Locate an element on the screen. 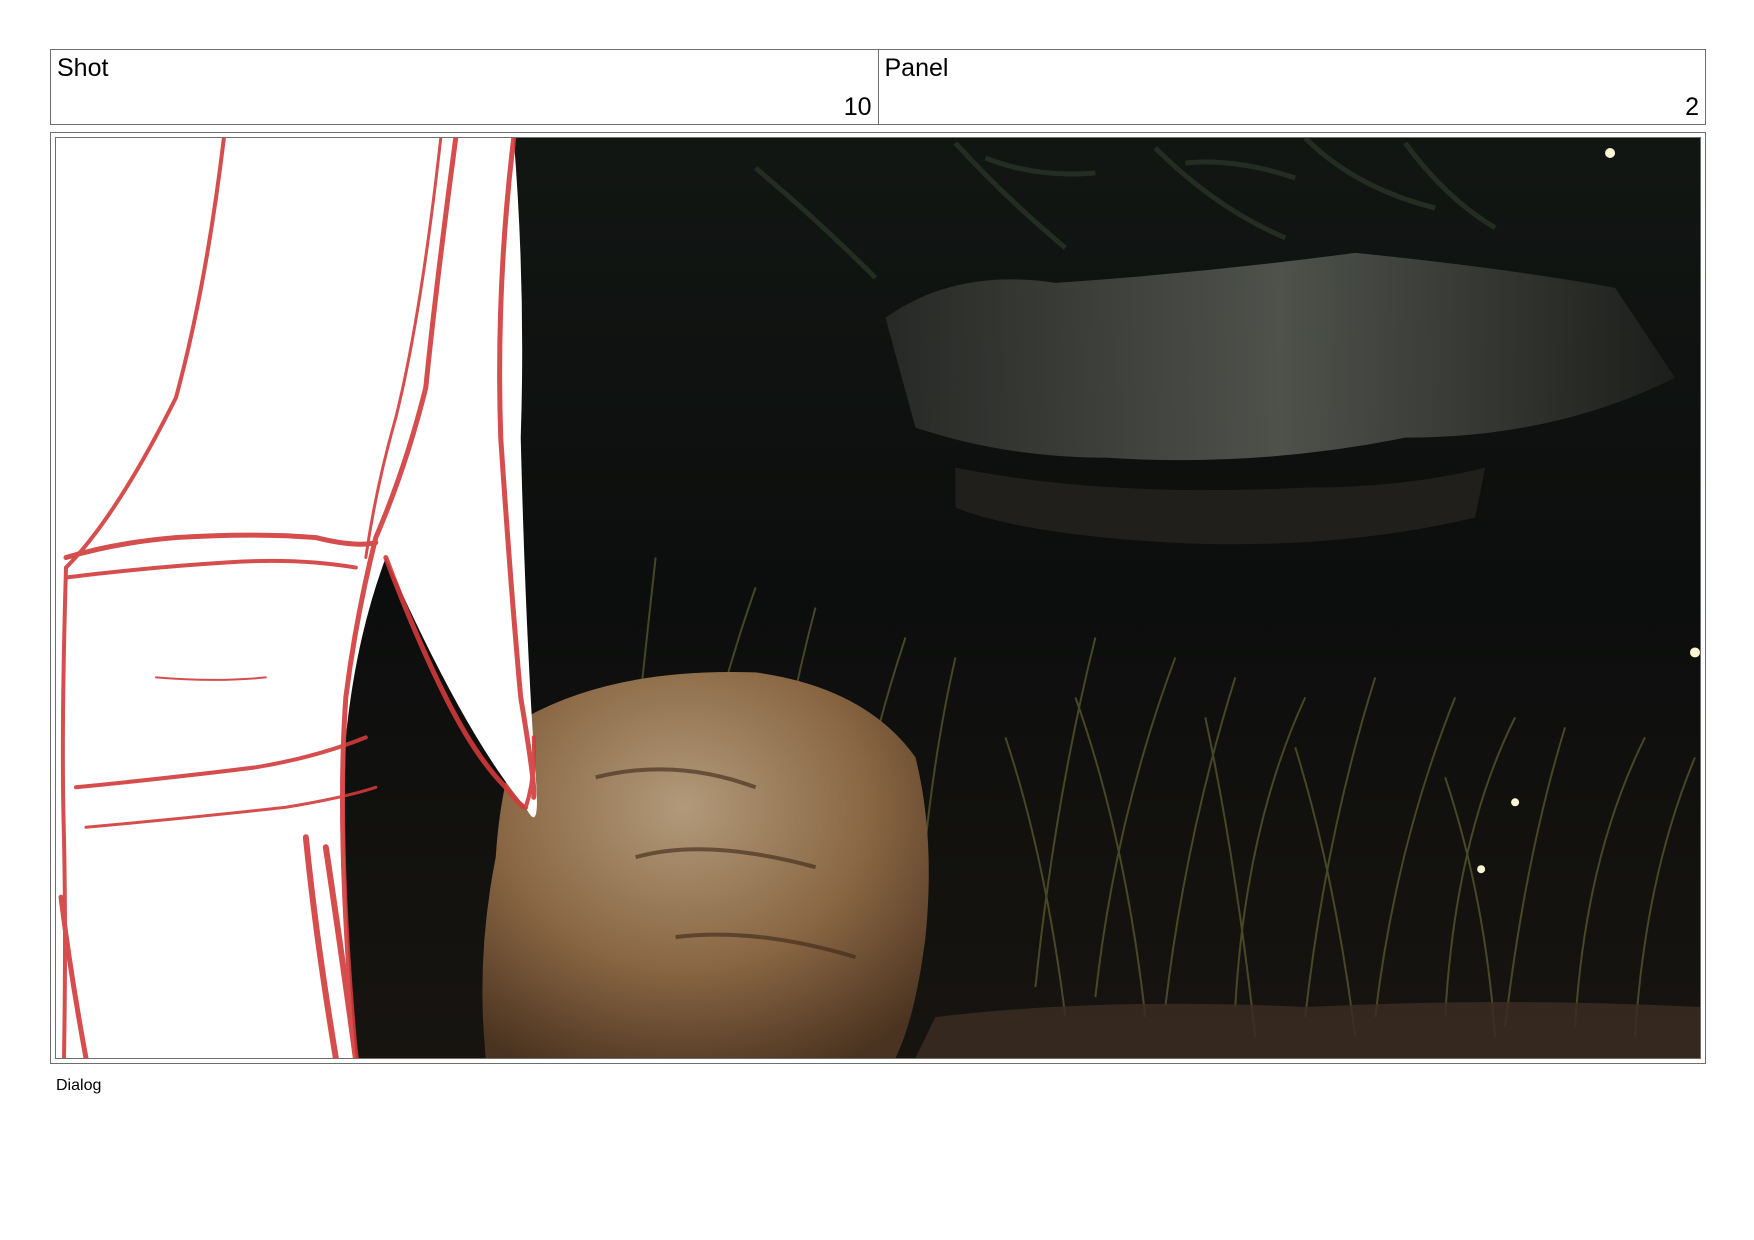 The width and height of the screenshot is (1754, 1240). shot-label: Shot is located at coordinates (83, 68).